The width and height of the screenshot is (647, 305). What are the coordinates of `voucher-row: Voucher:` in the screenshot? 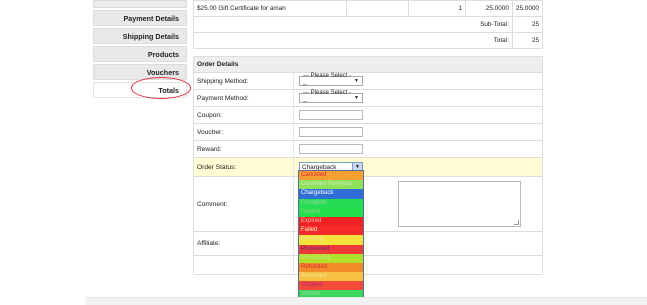 It's located at (368, 132).